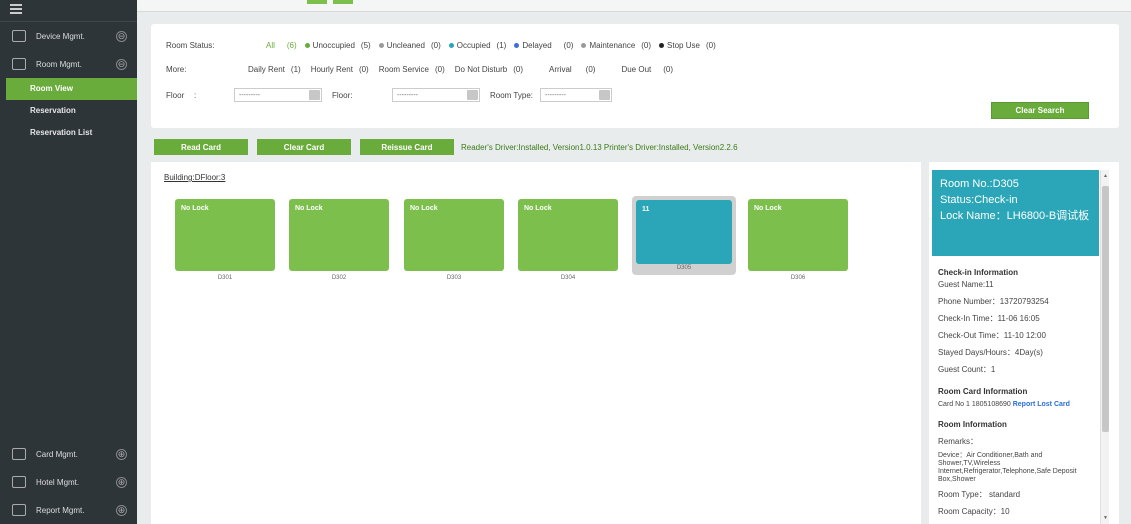  What do you see at coordinates (560, 69) in the screenshot?
I see `more-item-label: Arrival` at bounding box center [560, 69].